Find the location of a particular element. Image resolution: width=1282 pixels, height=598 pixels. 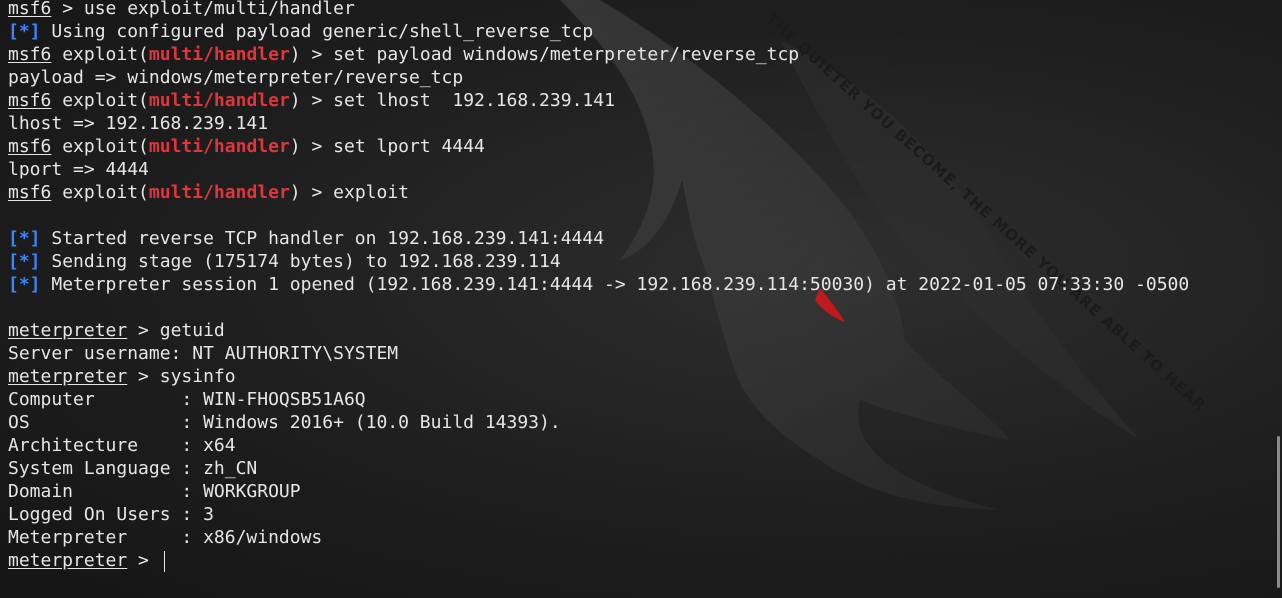

terminal-line: Server username: NT AUTHORITY\SYSTEM is located at coordinates (638, 353).